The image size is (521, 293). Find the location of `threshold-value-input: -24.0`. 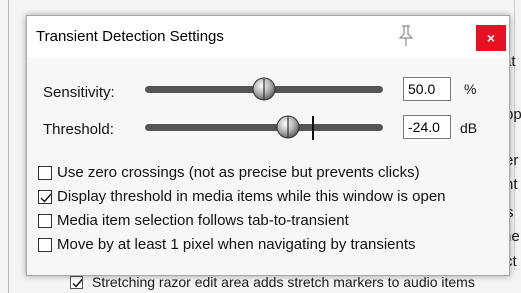

threshold-value-input: -24.0 is located at coordinates (427, 127).